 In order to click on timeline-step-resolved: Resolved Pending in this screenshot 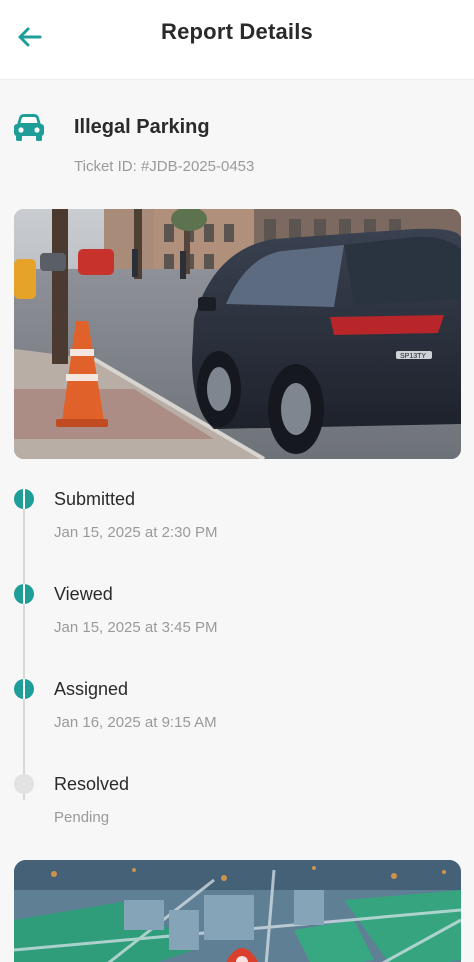, I will do `click(237, 805)`.